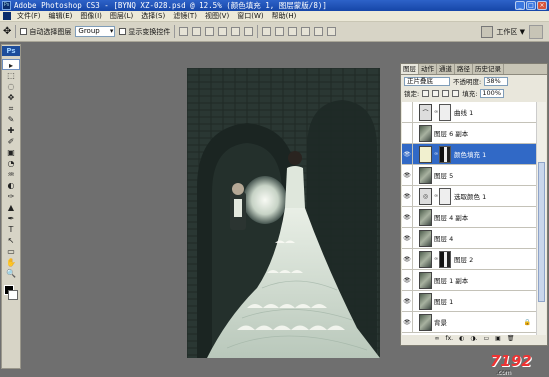 The width and height of the screenshot is (549, 377). Describe the element at coordinates (464, 69) in the screenshot. I see `tab-paths: 路径` at that location.